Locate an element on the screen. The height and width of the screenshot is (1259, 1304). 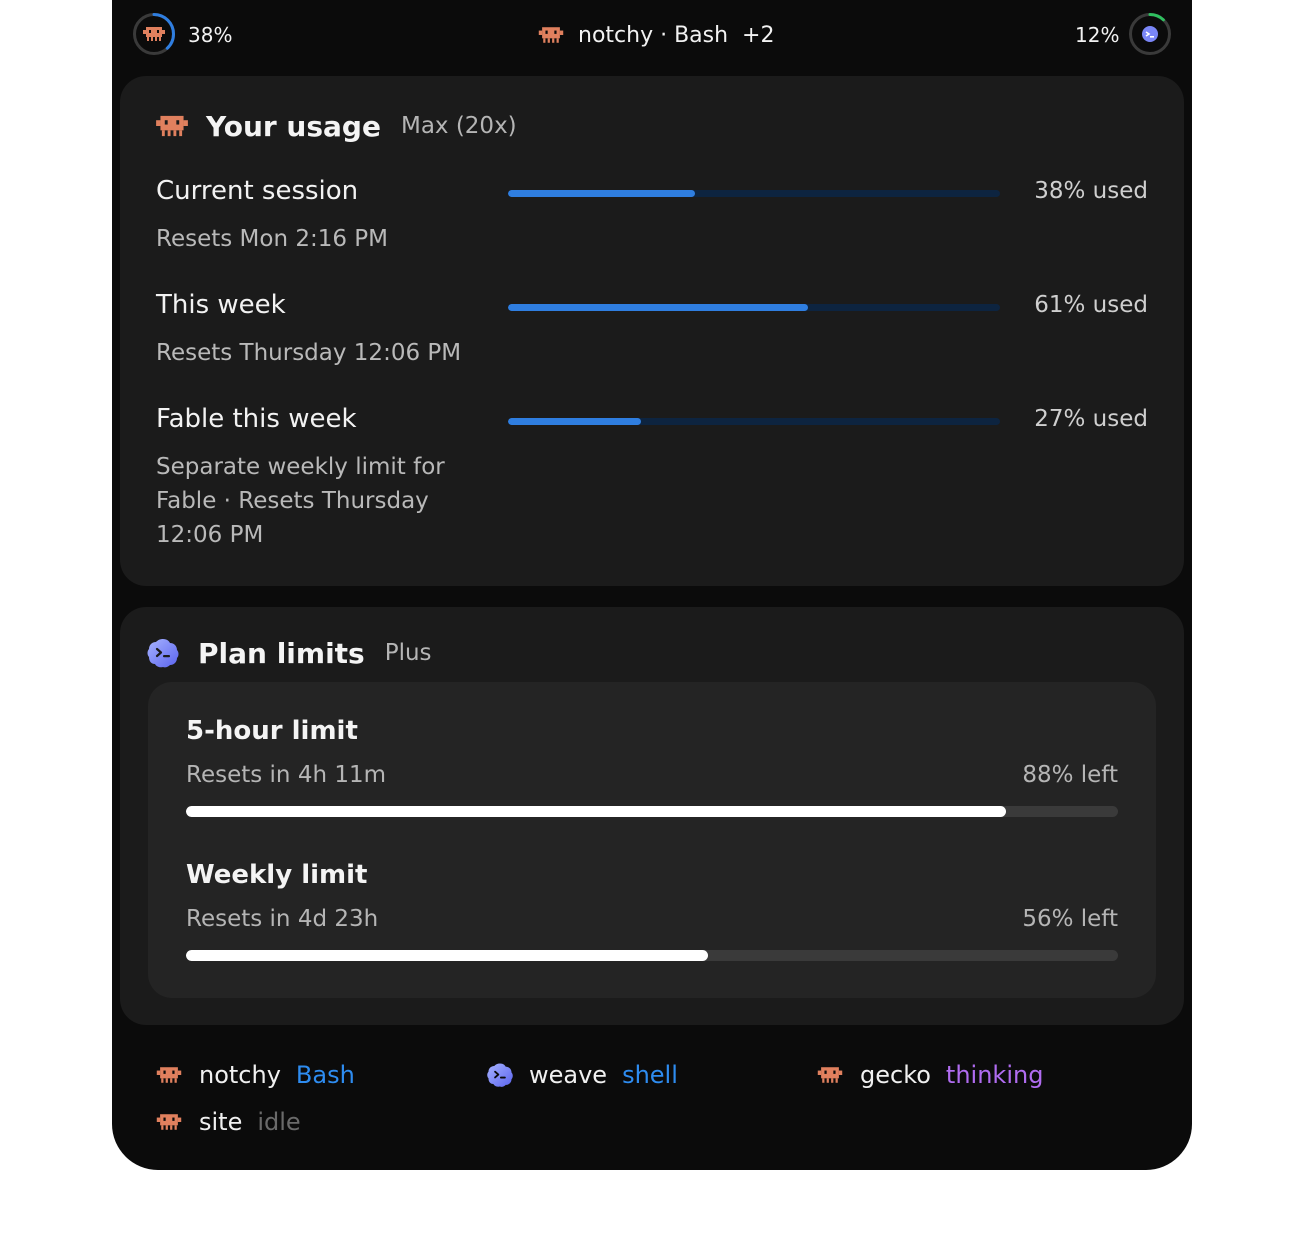
agent-site: site idle is located at coordinates (228, 1122).